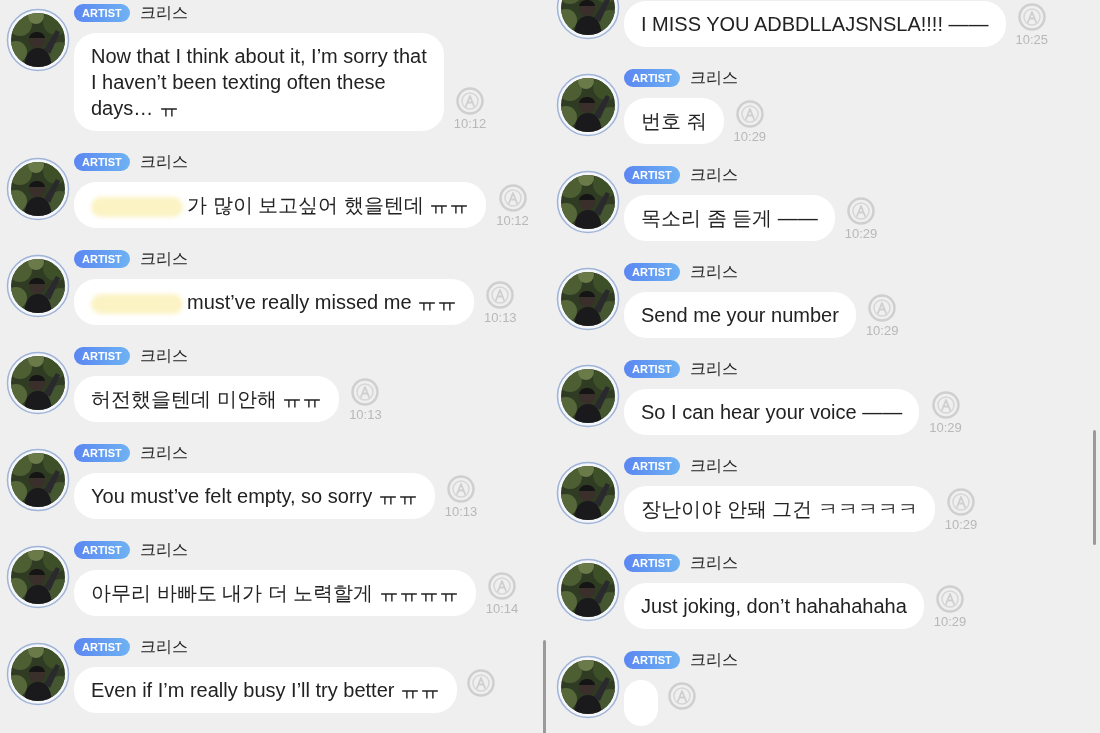 The height and width of the screenshot is (733, 1100). I want to click on message-bubble: I MISS YOU ADBDLLAJSNSLA!!!! ——, so click(815, 24).